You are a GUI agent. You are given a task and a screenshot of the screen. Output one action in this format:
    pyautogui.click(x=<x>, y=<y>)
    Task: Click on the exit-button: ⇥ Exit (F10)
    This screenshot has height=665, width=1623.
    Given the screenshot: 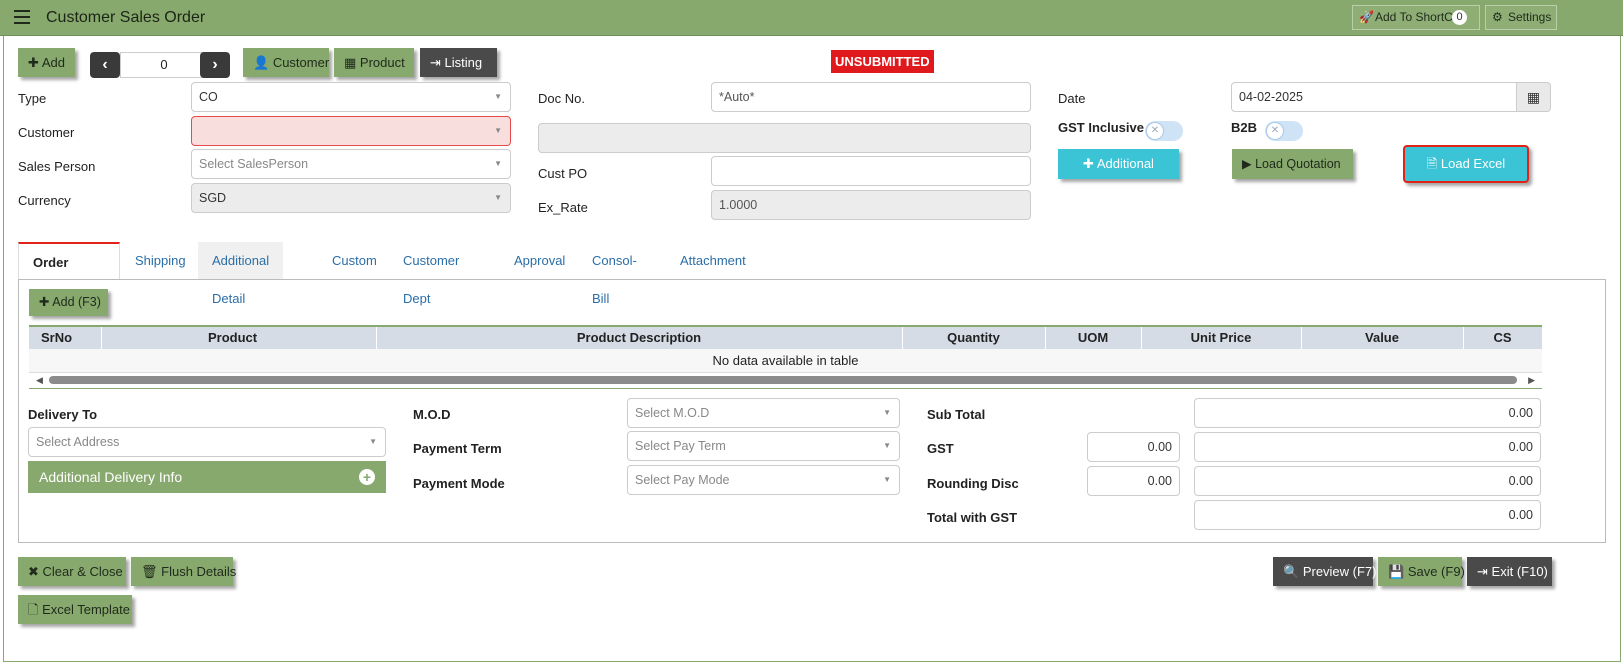 What is the action you would take?
    pyautogui.click(x=1509, y=571)
    